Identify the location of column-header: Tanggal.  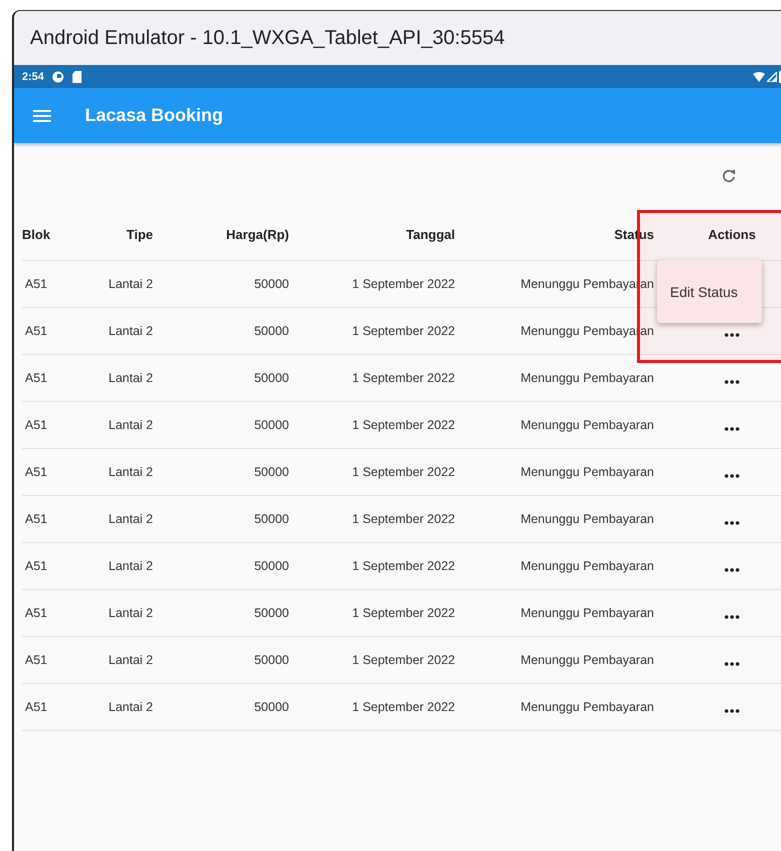
(430, 234).